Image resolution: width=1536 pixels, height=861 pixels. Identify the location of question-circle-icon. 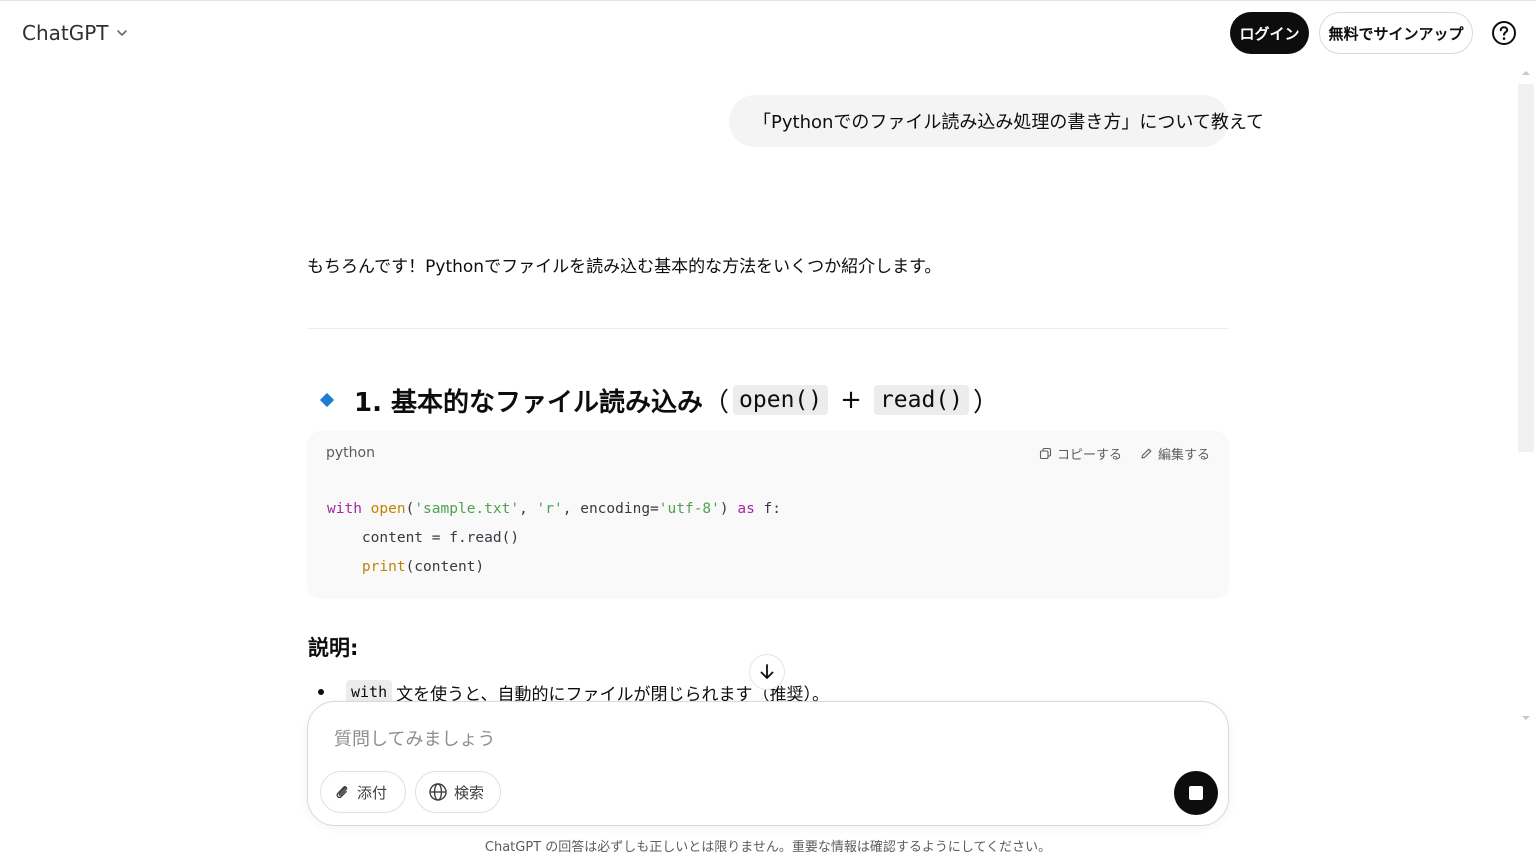
(1504, 33).